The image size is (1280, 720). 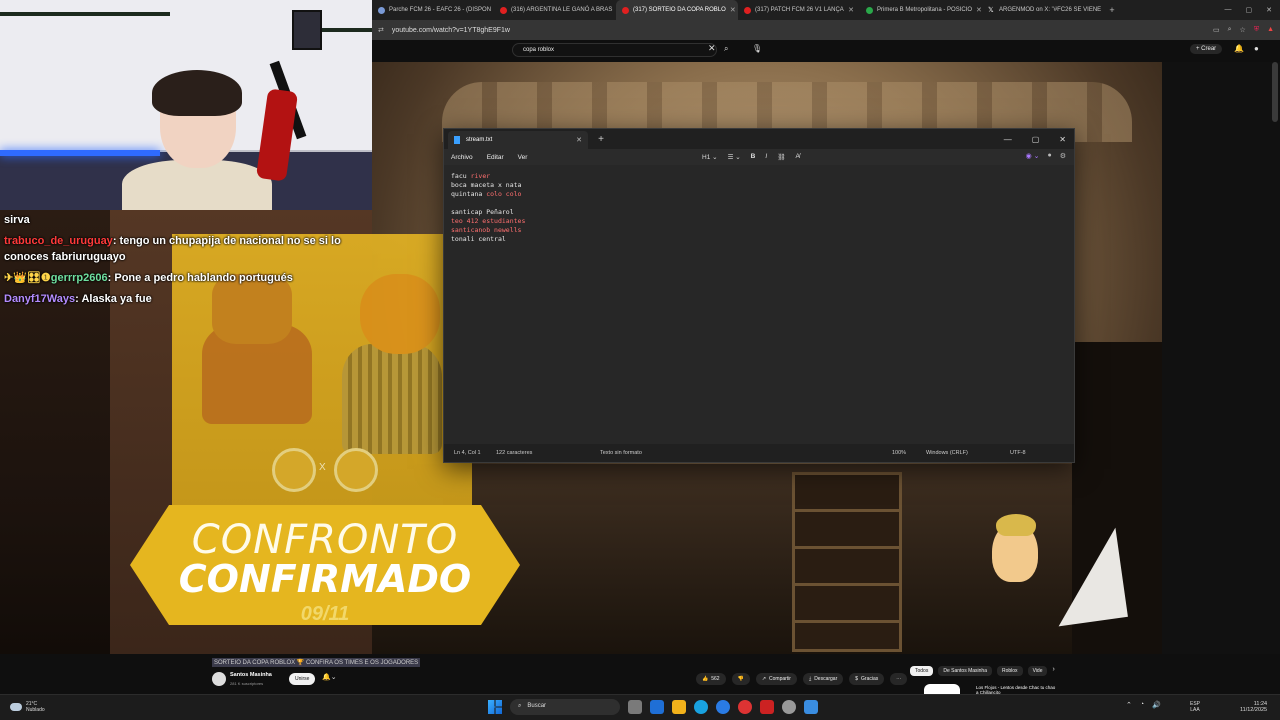 I want to click on notepad-icon, so click(x=811, y=707).